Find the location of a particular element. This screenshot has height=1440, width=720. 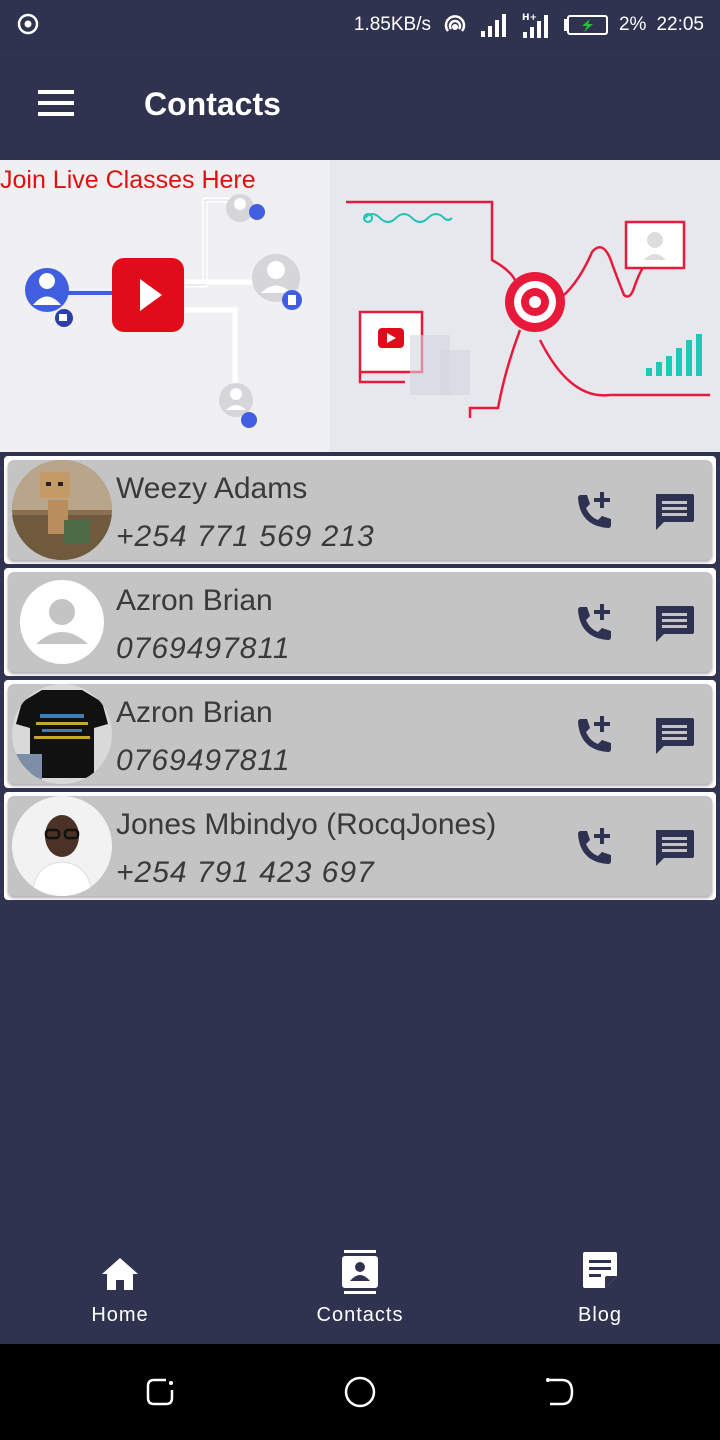

banner-left-illustration: Join Live Classes Here is located at coordinates (165, 306).